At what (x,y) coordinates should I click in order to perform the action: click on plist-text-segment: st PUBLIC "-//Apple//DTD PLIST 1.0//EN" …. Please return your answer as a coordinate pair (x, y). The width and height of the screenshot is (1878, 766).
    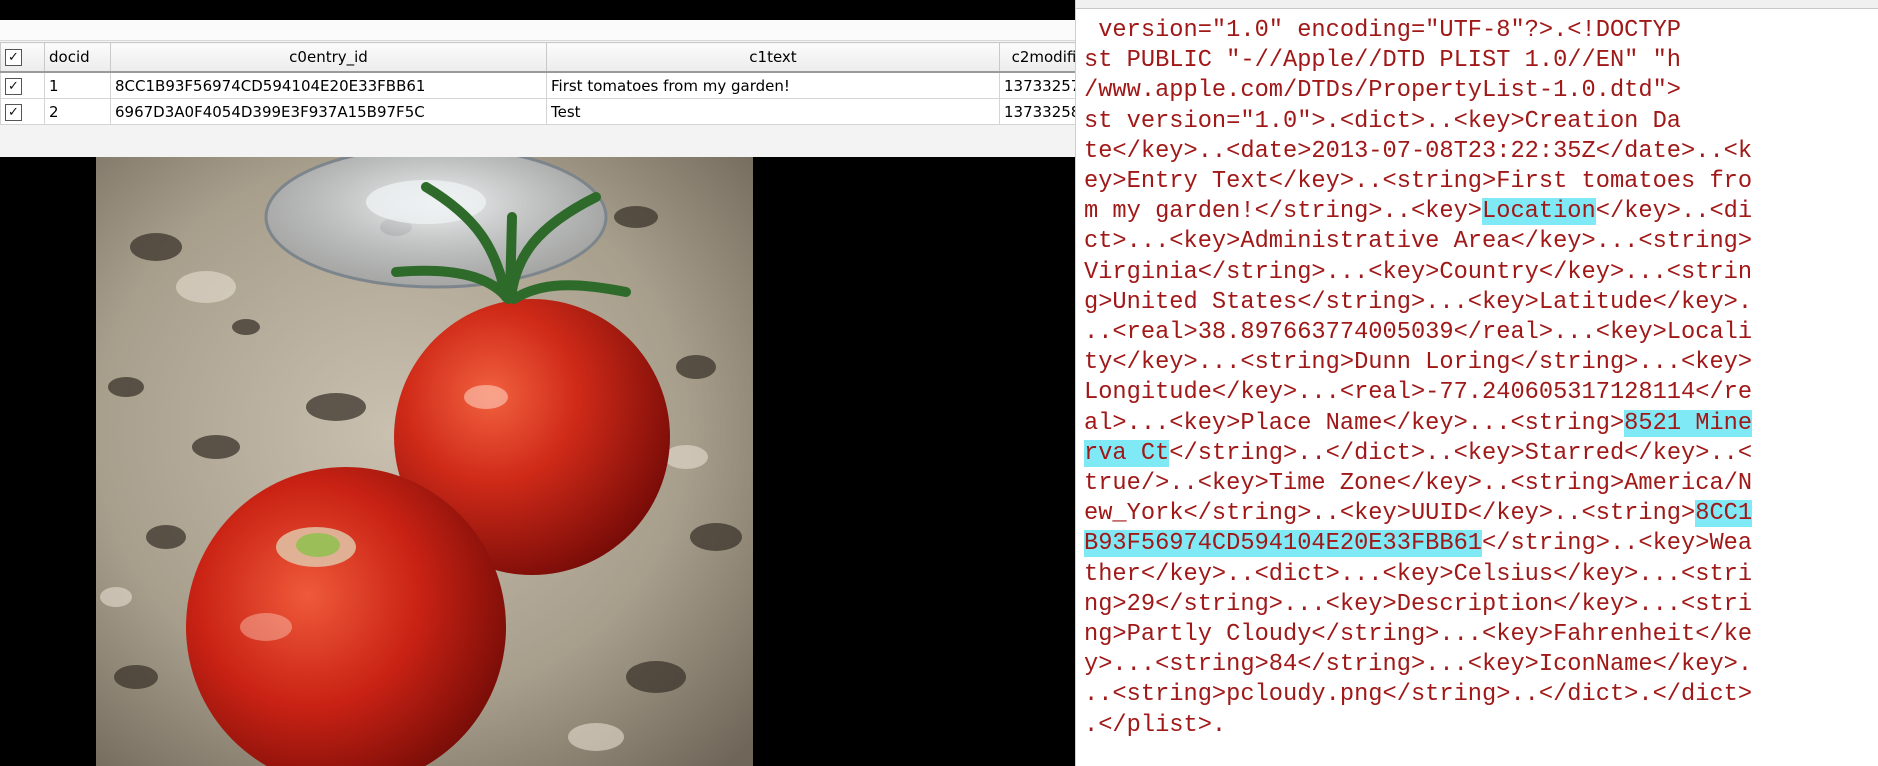
    Looking at the image, I should click on (1383, 61).